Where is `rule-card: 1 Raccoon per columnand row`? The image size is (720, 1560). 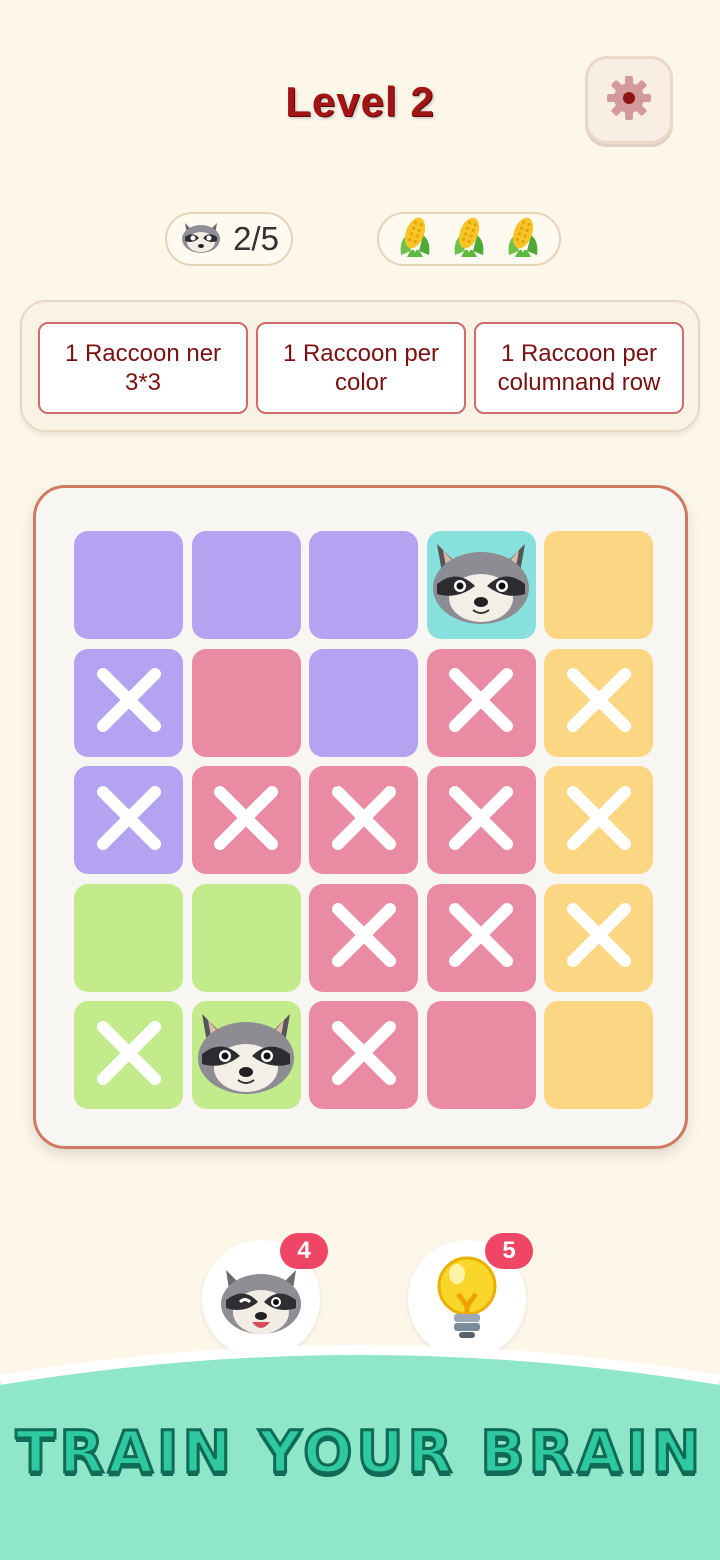
rule-card: 1 Raccoon per columnand row is located at coordinates (579, 368).